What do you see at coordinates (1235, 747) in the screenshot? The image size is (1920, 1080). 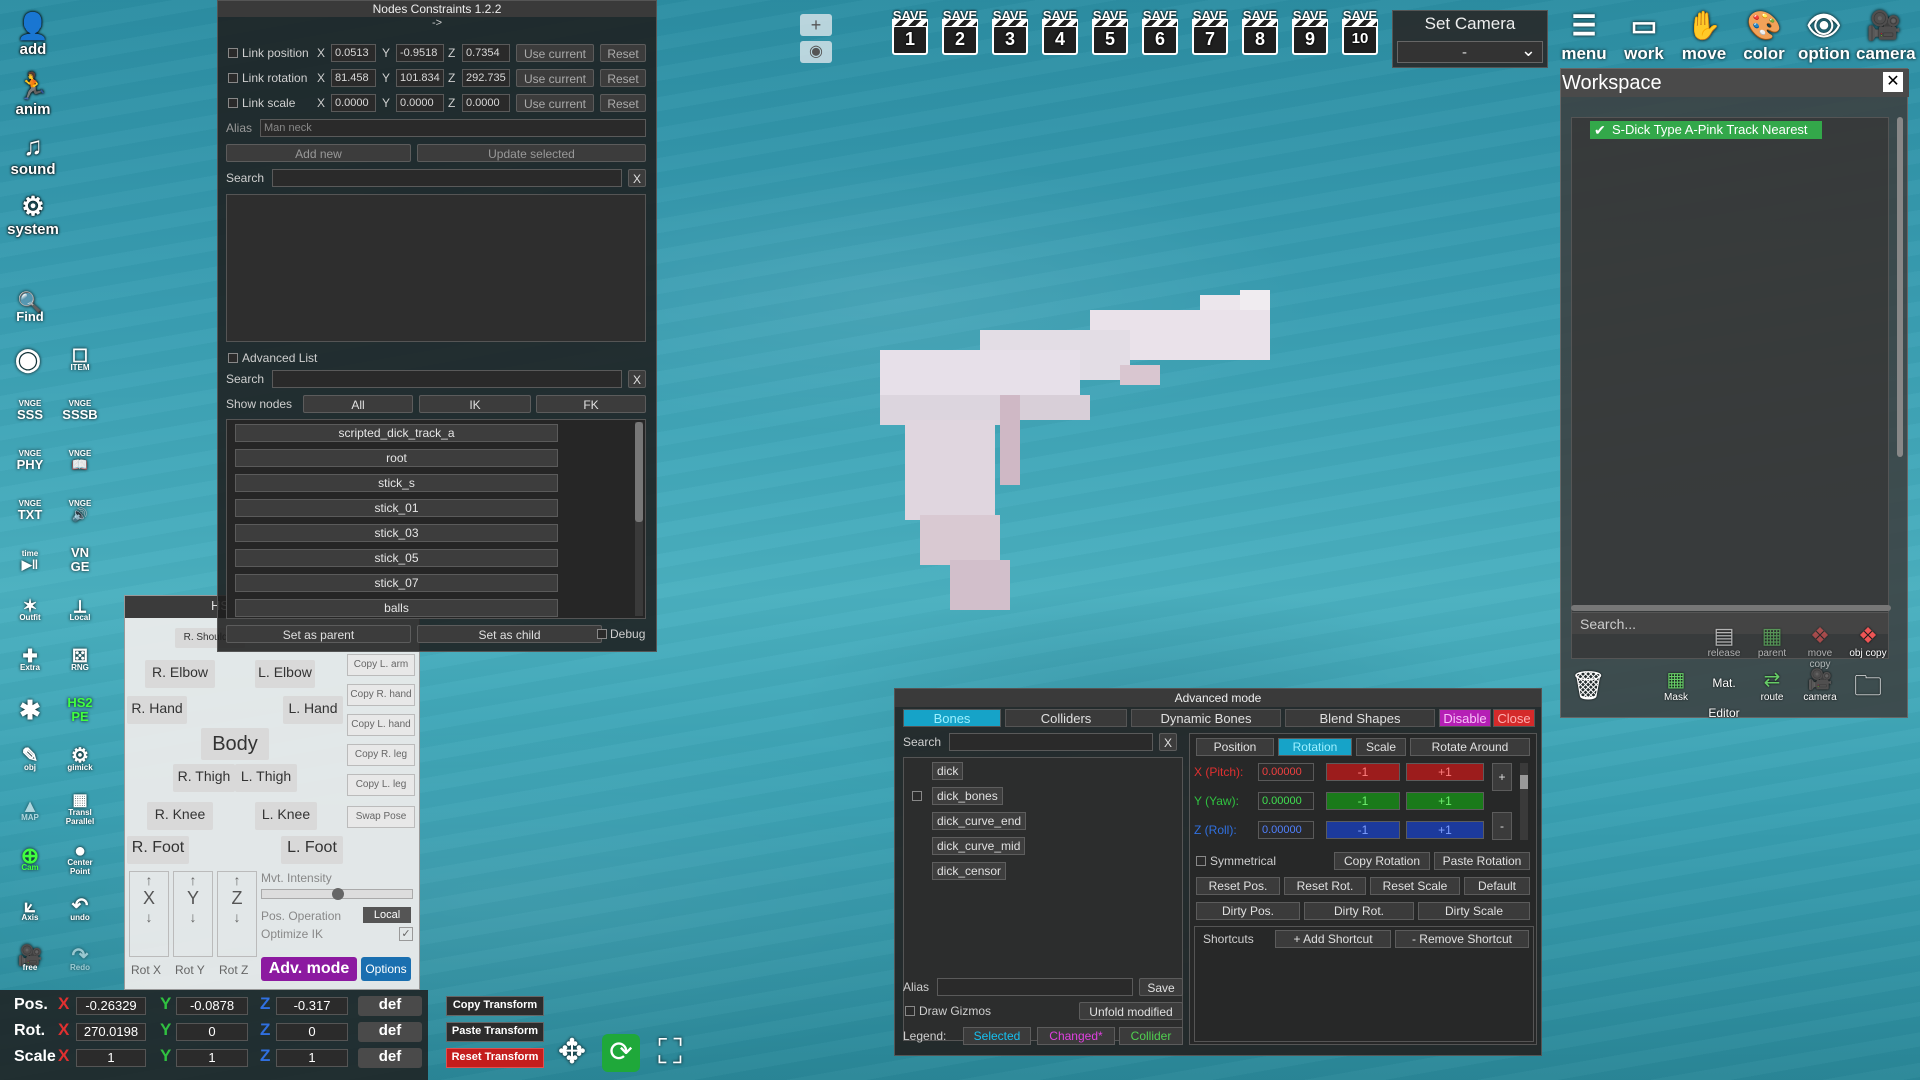 I see `tab-position: Position` at bounding box center [1235, 747].